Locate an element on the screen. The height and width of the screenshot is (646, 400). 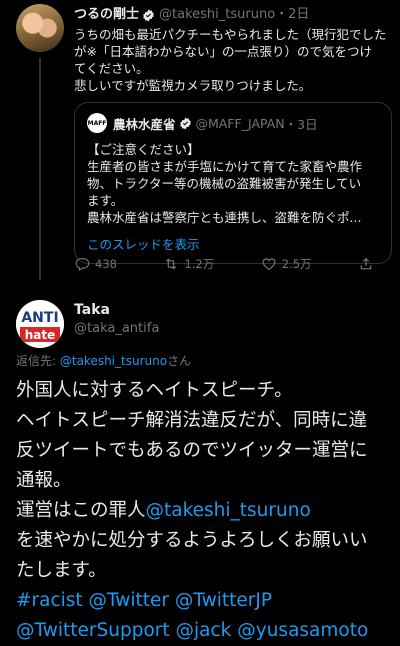
share-button is located at coordinates (366, 264).